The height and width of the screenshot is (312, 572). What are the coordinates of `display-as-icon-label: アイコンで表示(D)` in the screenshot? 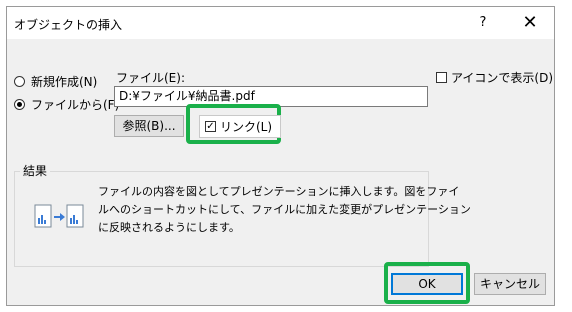 It's located at (502, 78).